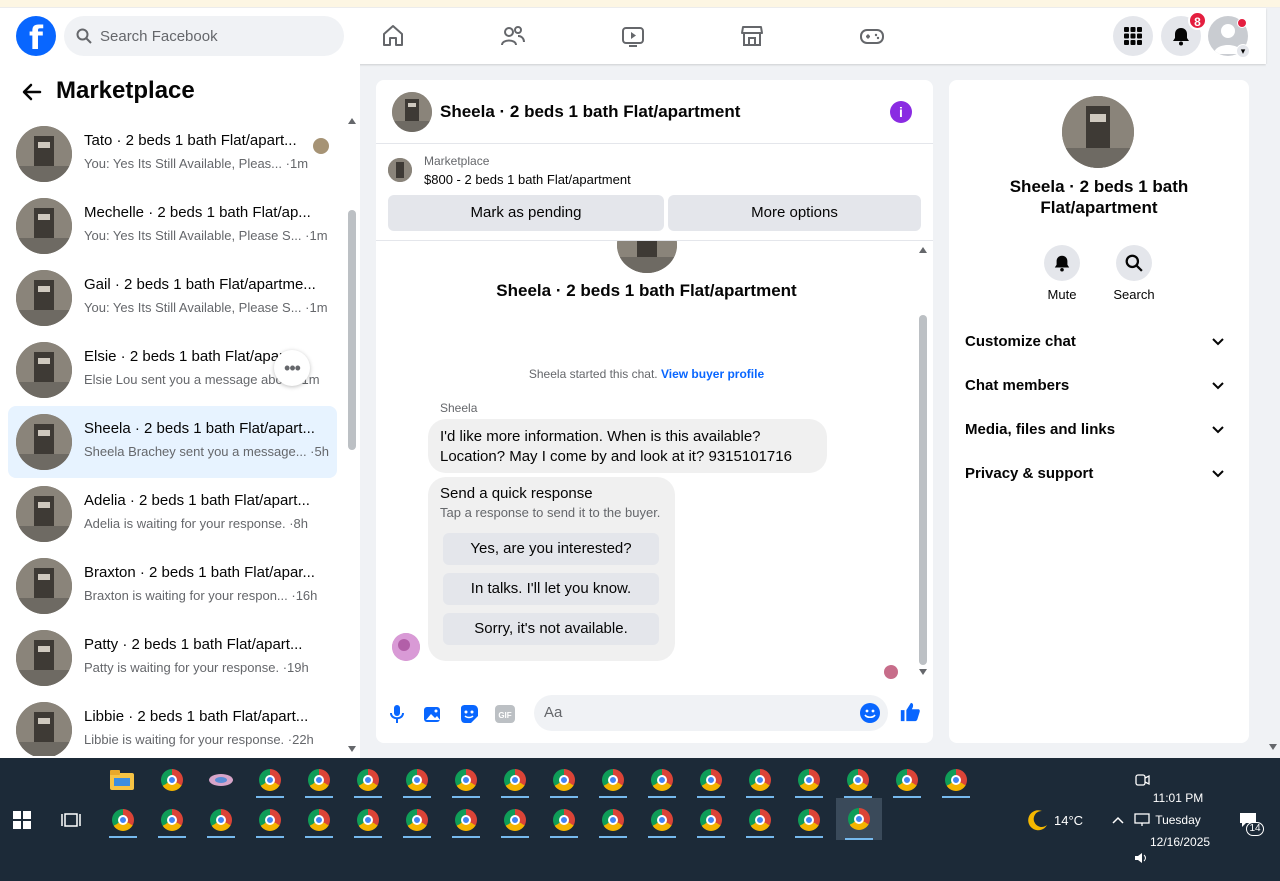  Describe the element at coordinates (44, 154) in the screenshot. I see `listing-thumbnail` at that location.